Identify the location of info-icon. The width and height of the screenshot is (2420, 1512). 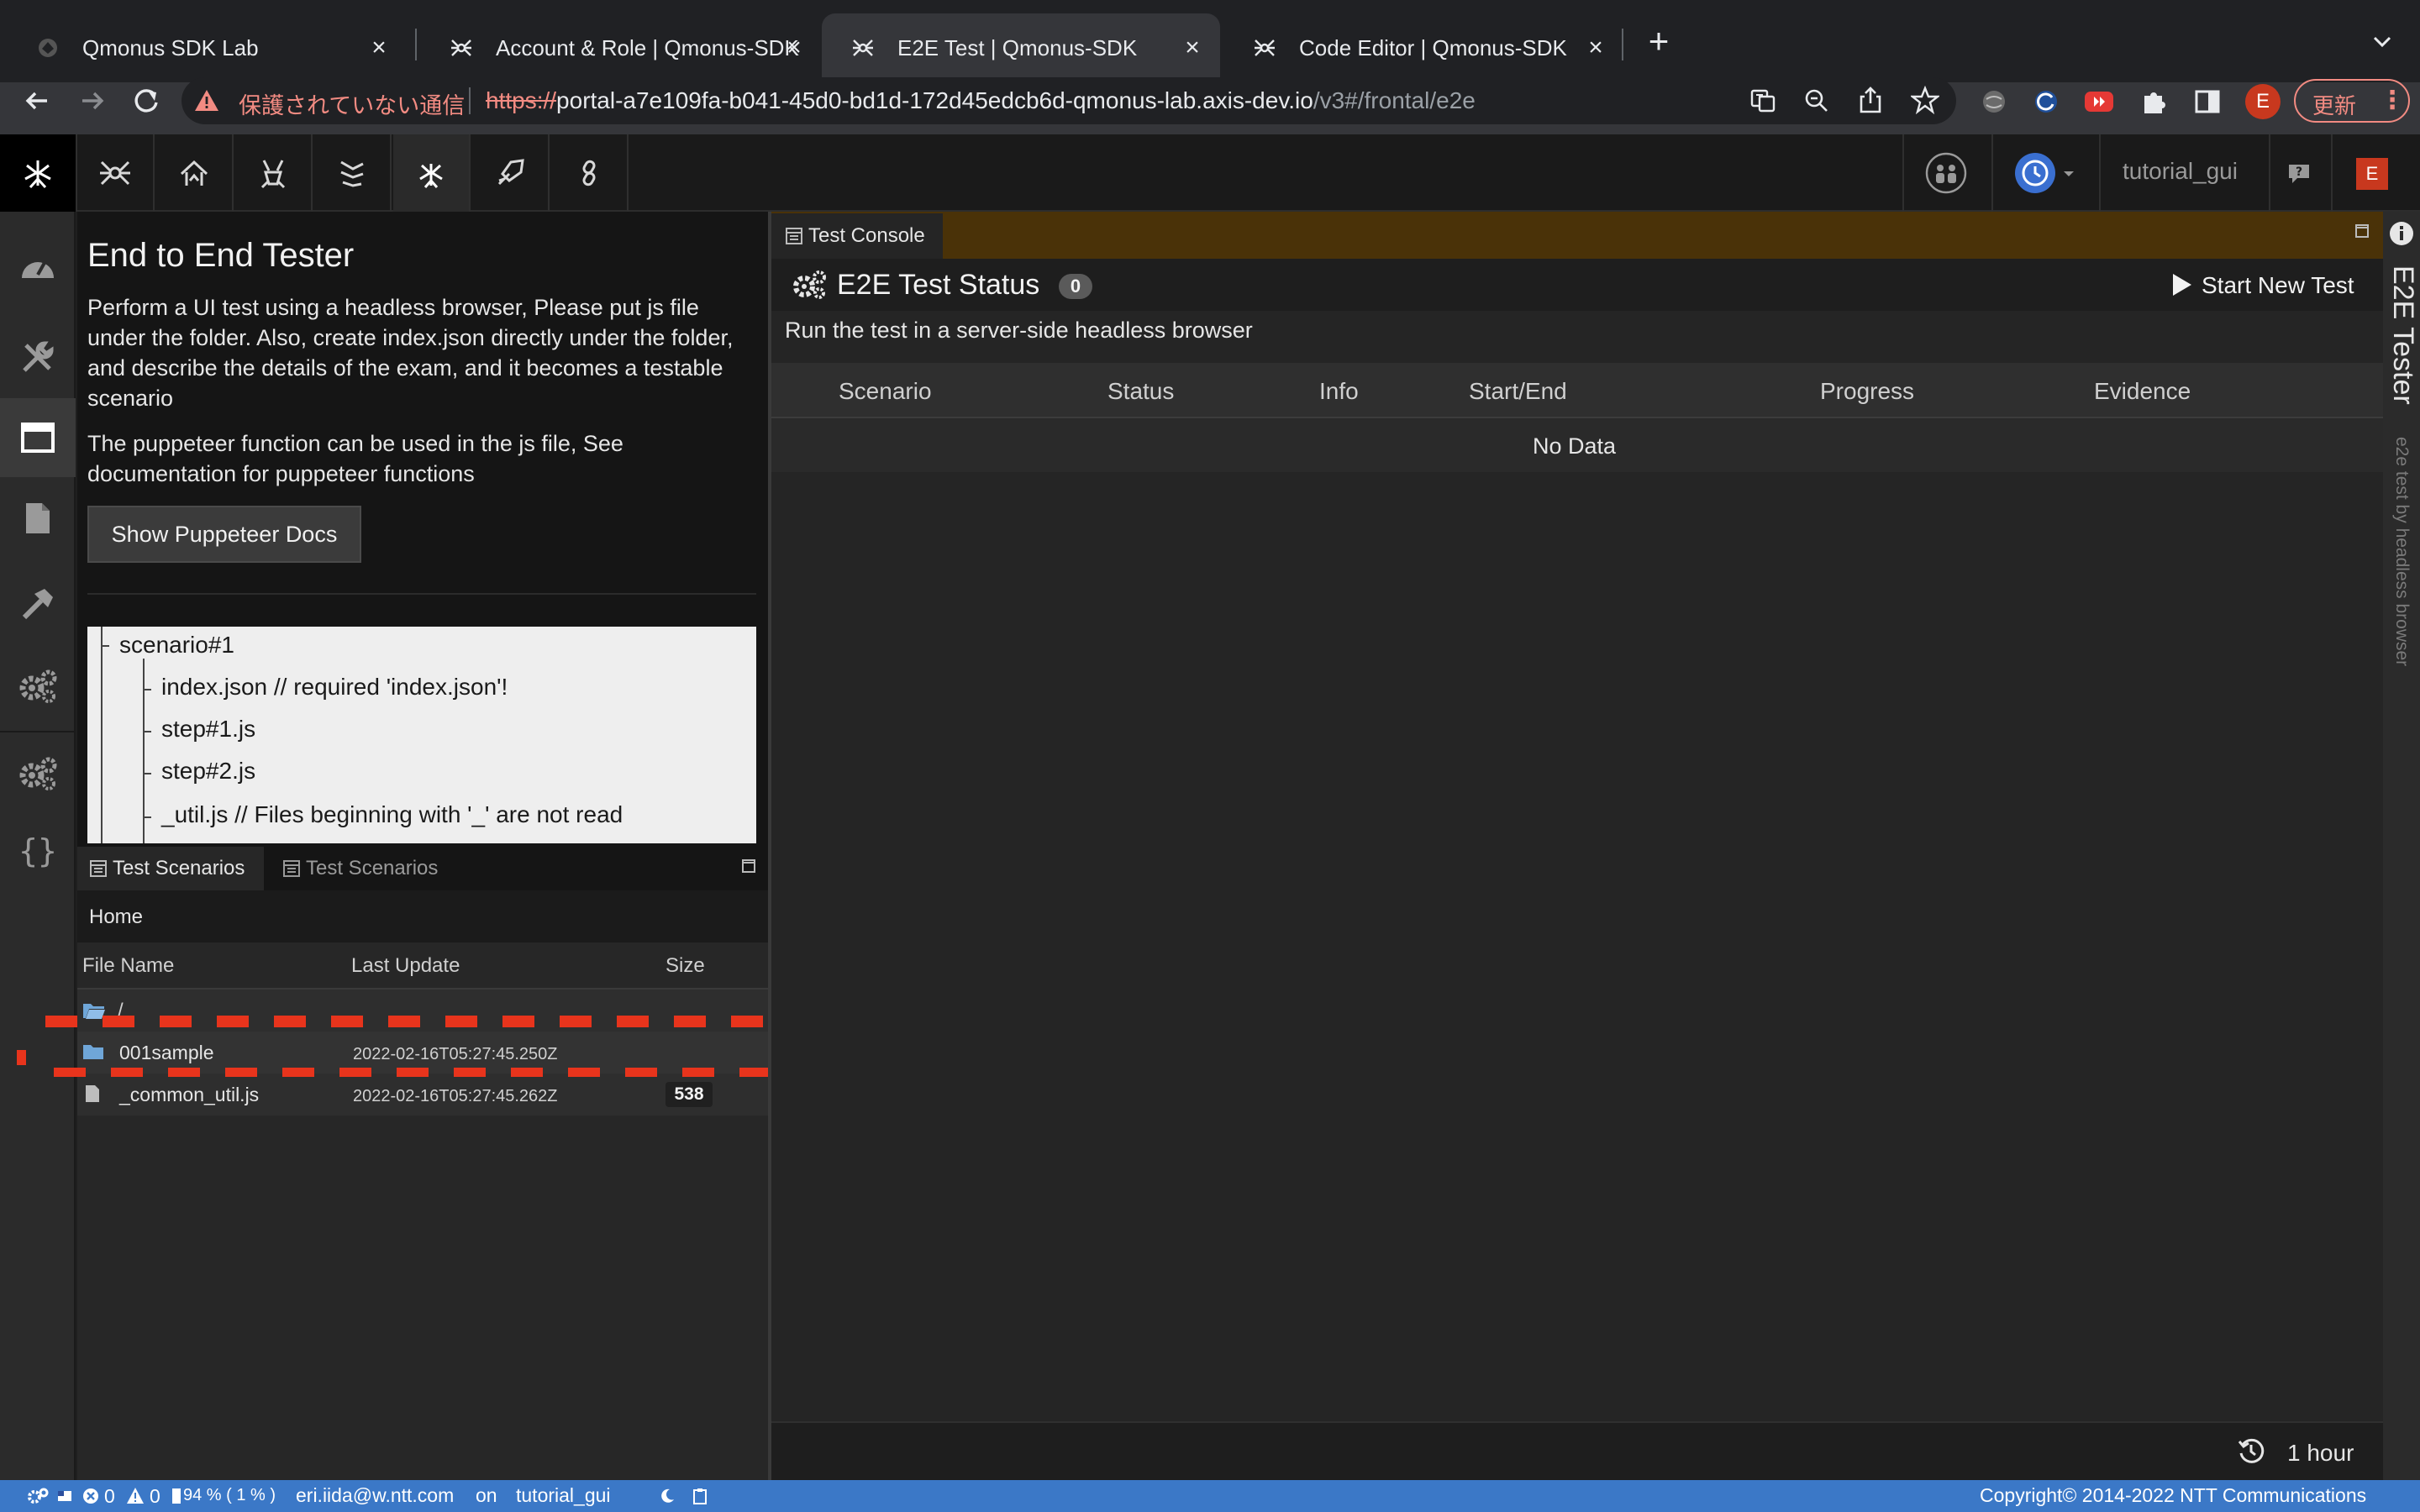
(2401, 233).